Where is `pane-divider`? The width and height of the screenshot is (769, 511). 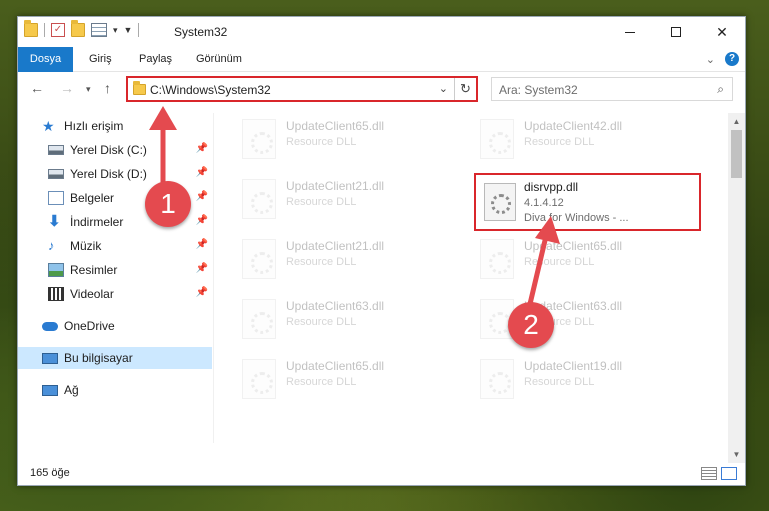
pane-divider is located at coordinates (213, 278).